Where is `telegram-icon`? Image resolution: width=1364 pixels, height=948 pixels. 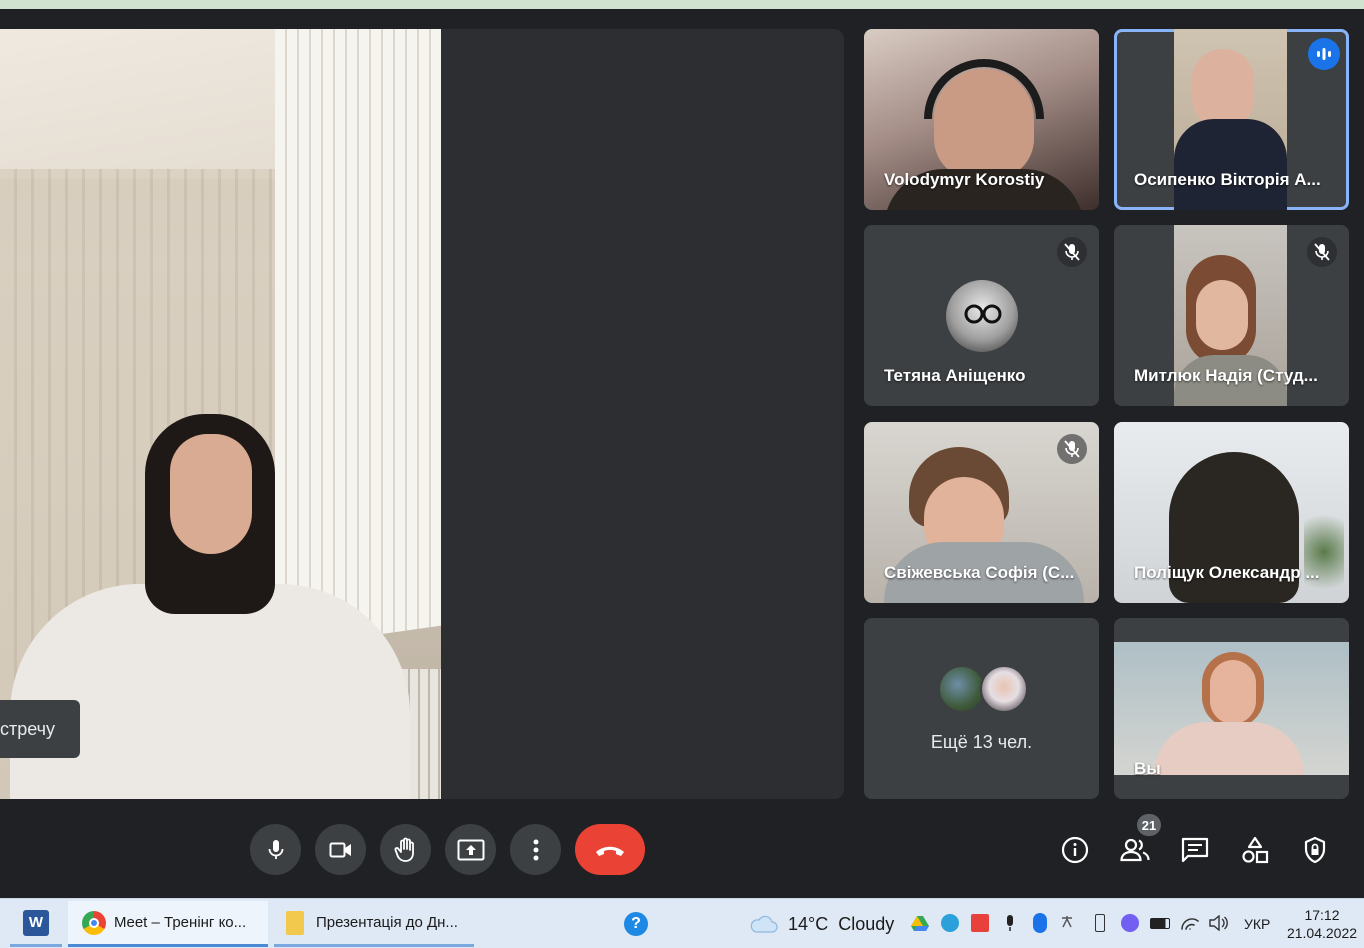 telegram-icon is located at coordinates (950, 923).